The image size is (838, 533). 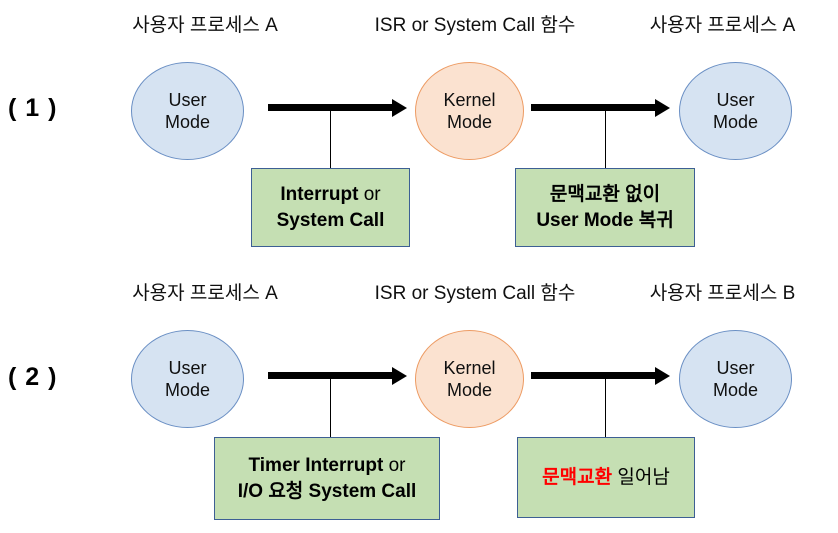 I want to click on row-marker-1: ( 1 ), so click(x=33, y=108).